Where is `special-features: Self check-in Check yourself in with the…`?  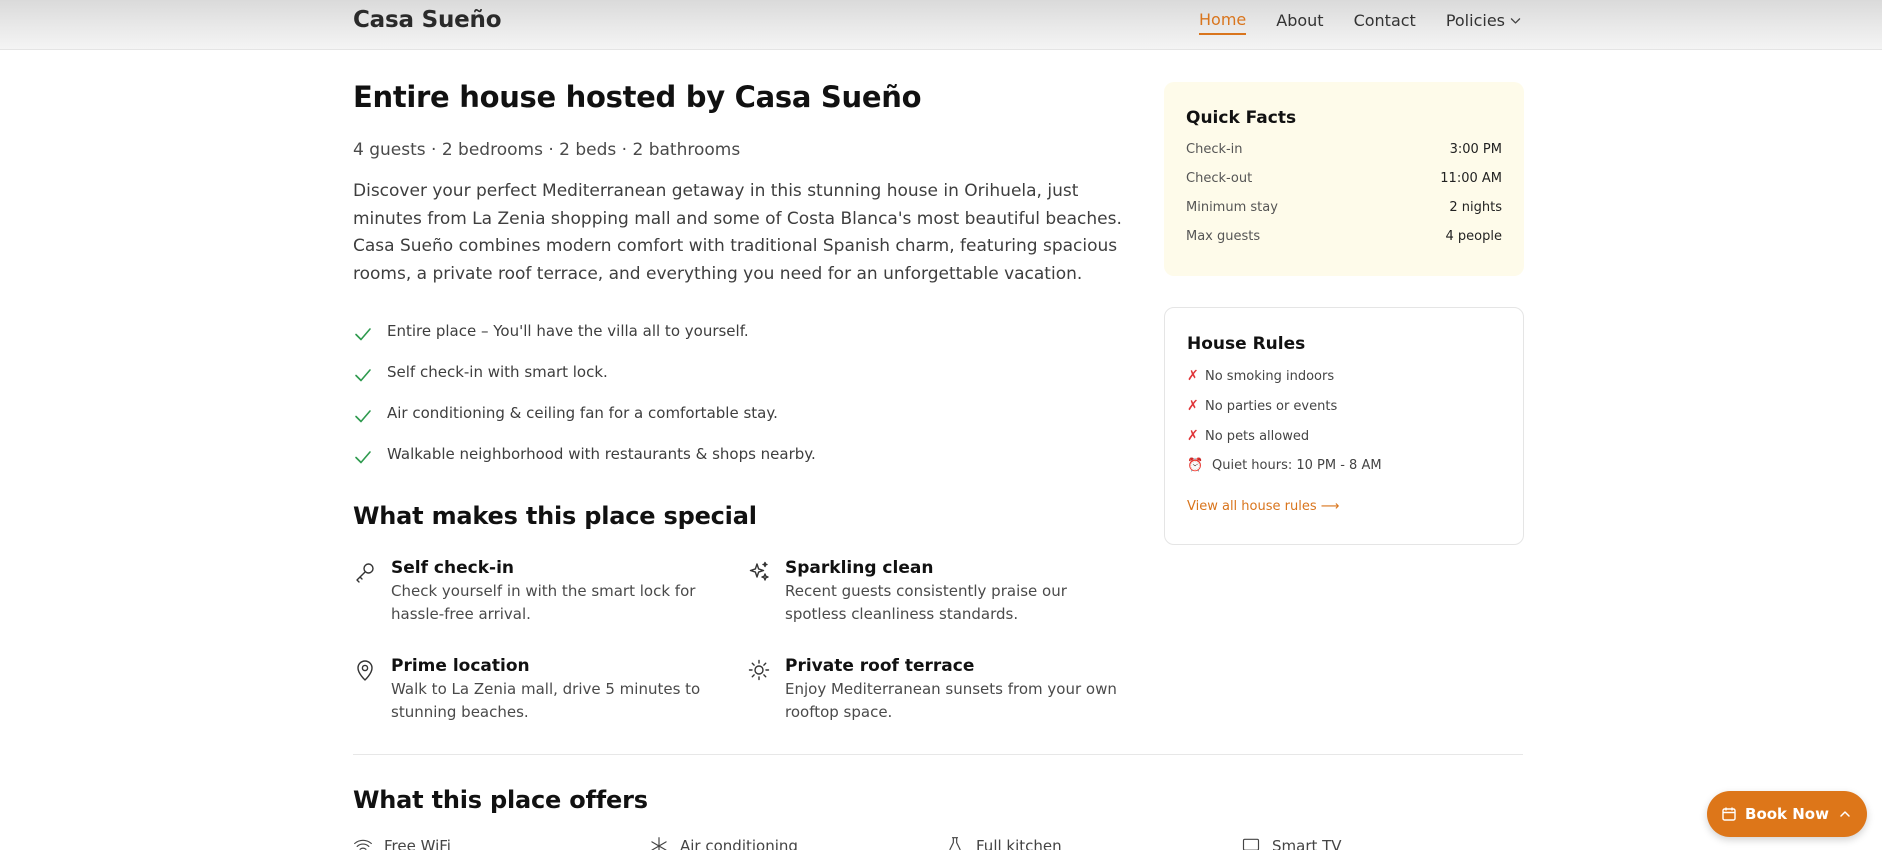 special-features: Self check-in Check yourself in with the… is located at coordinates (738, 641).